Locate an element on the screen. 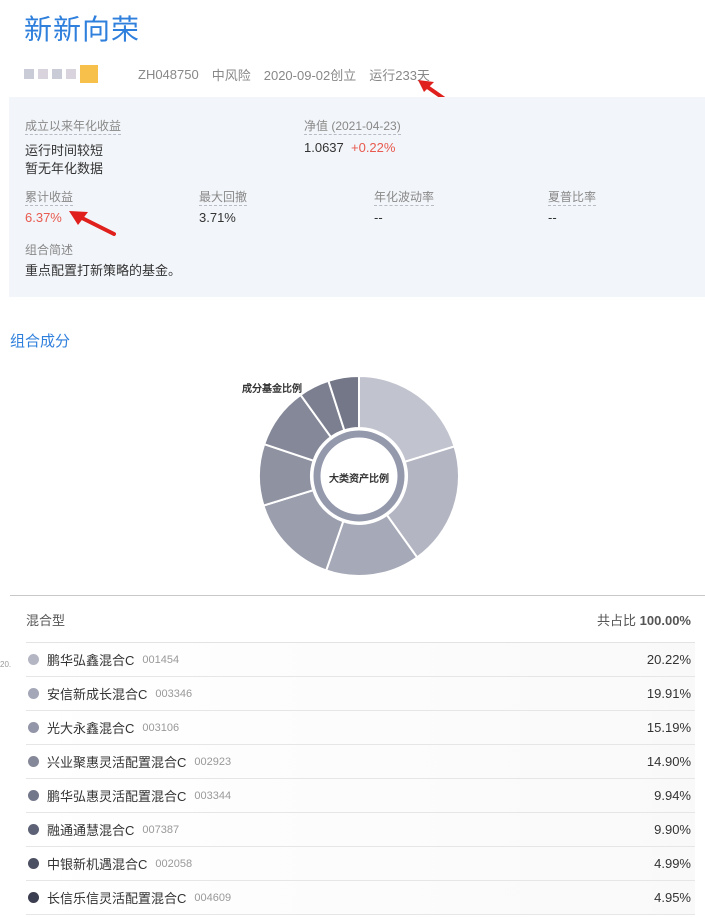 This screenshot has height=917, width=705. fund-name: 融通通慧混合C is located at coordinates (90, 829).